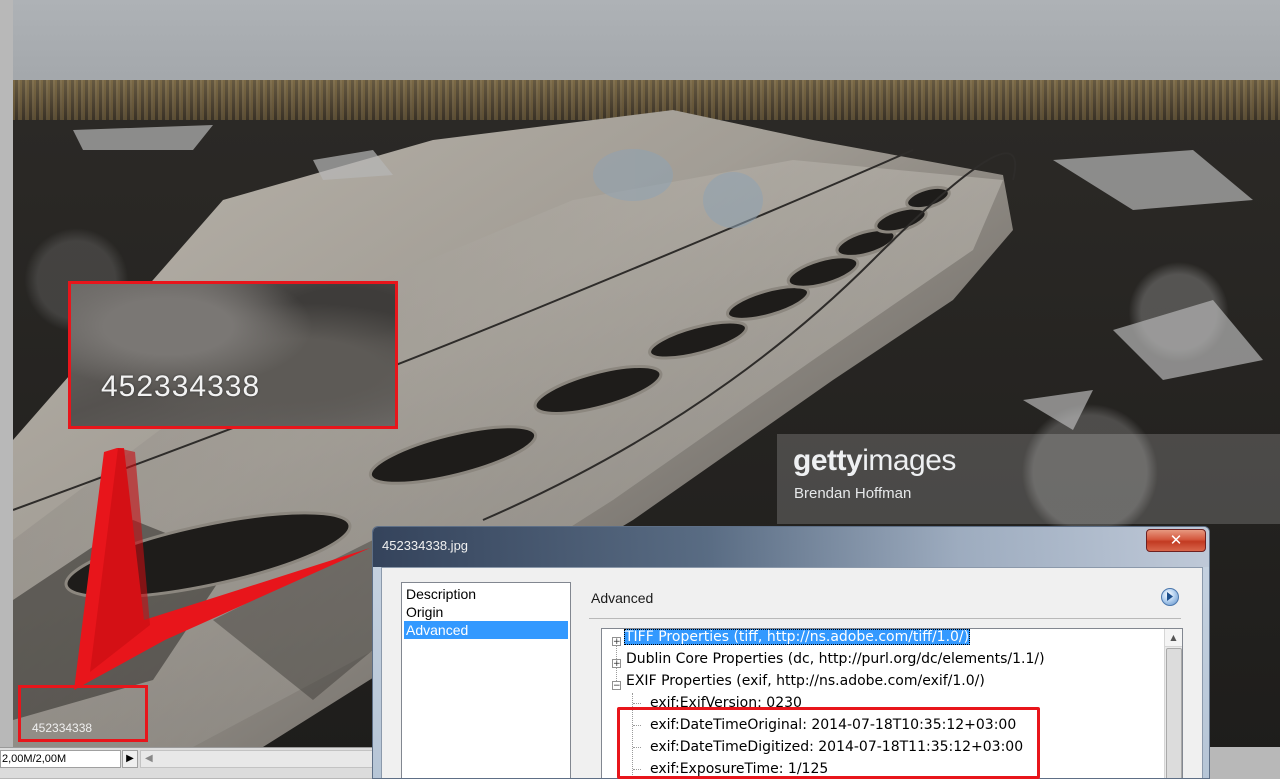  I want to click on nav-item-advanced: Advanced, so click(486, 630).